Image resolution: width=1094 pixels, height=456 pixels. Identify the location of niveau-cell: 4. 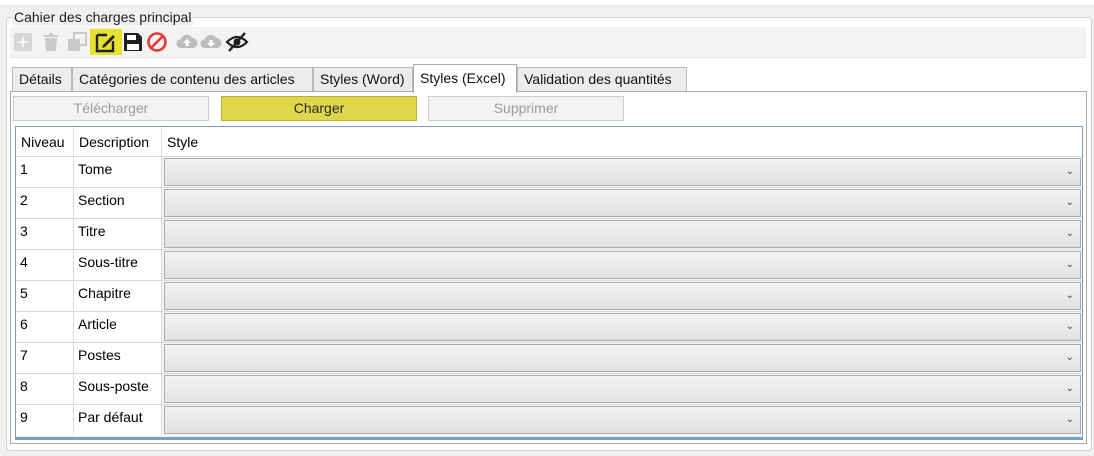
(45, 265).